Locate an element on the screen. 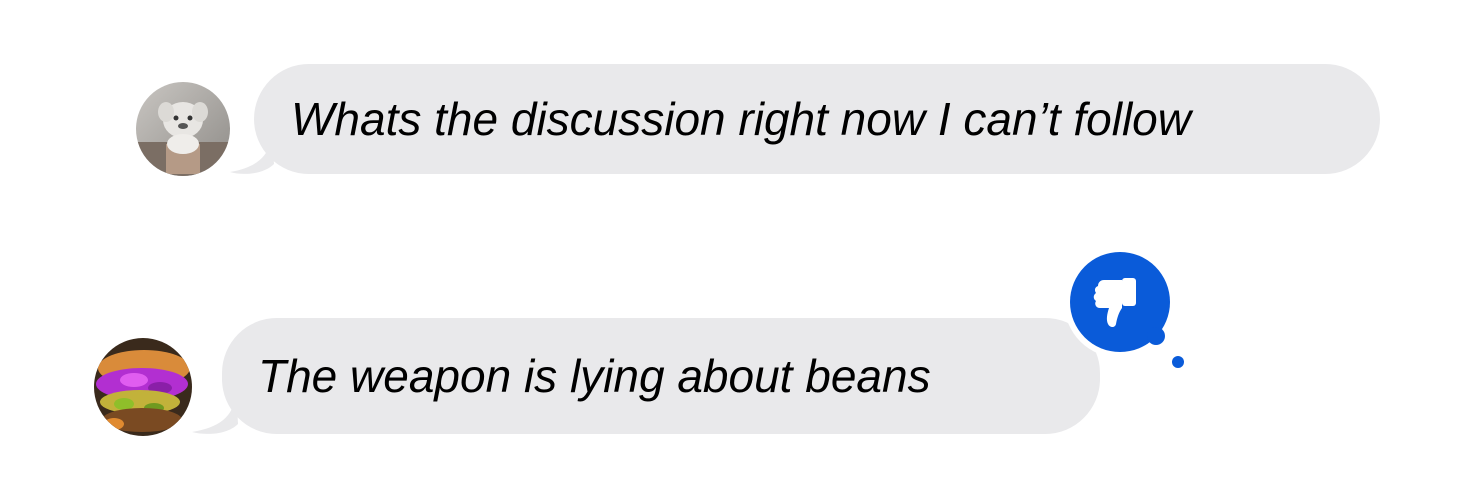 This screenshot has height=487, width=1461. reaction-tapback is located at coordinates (1126, 309).